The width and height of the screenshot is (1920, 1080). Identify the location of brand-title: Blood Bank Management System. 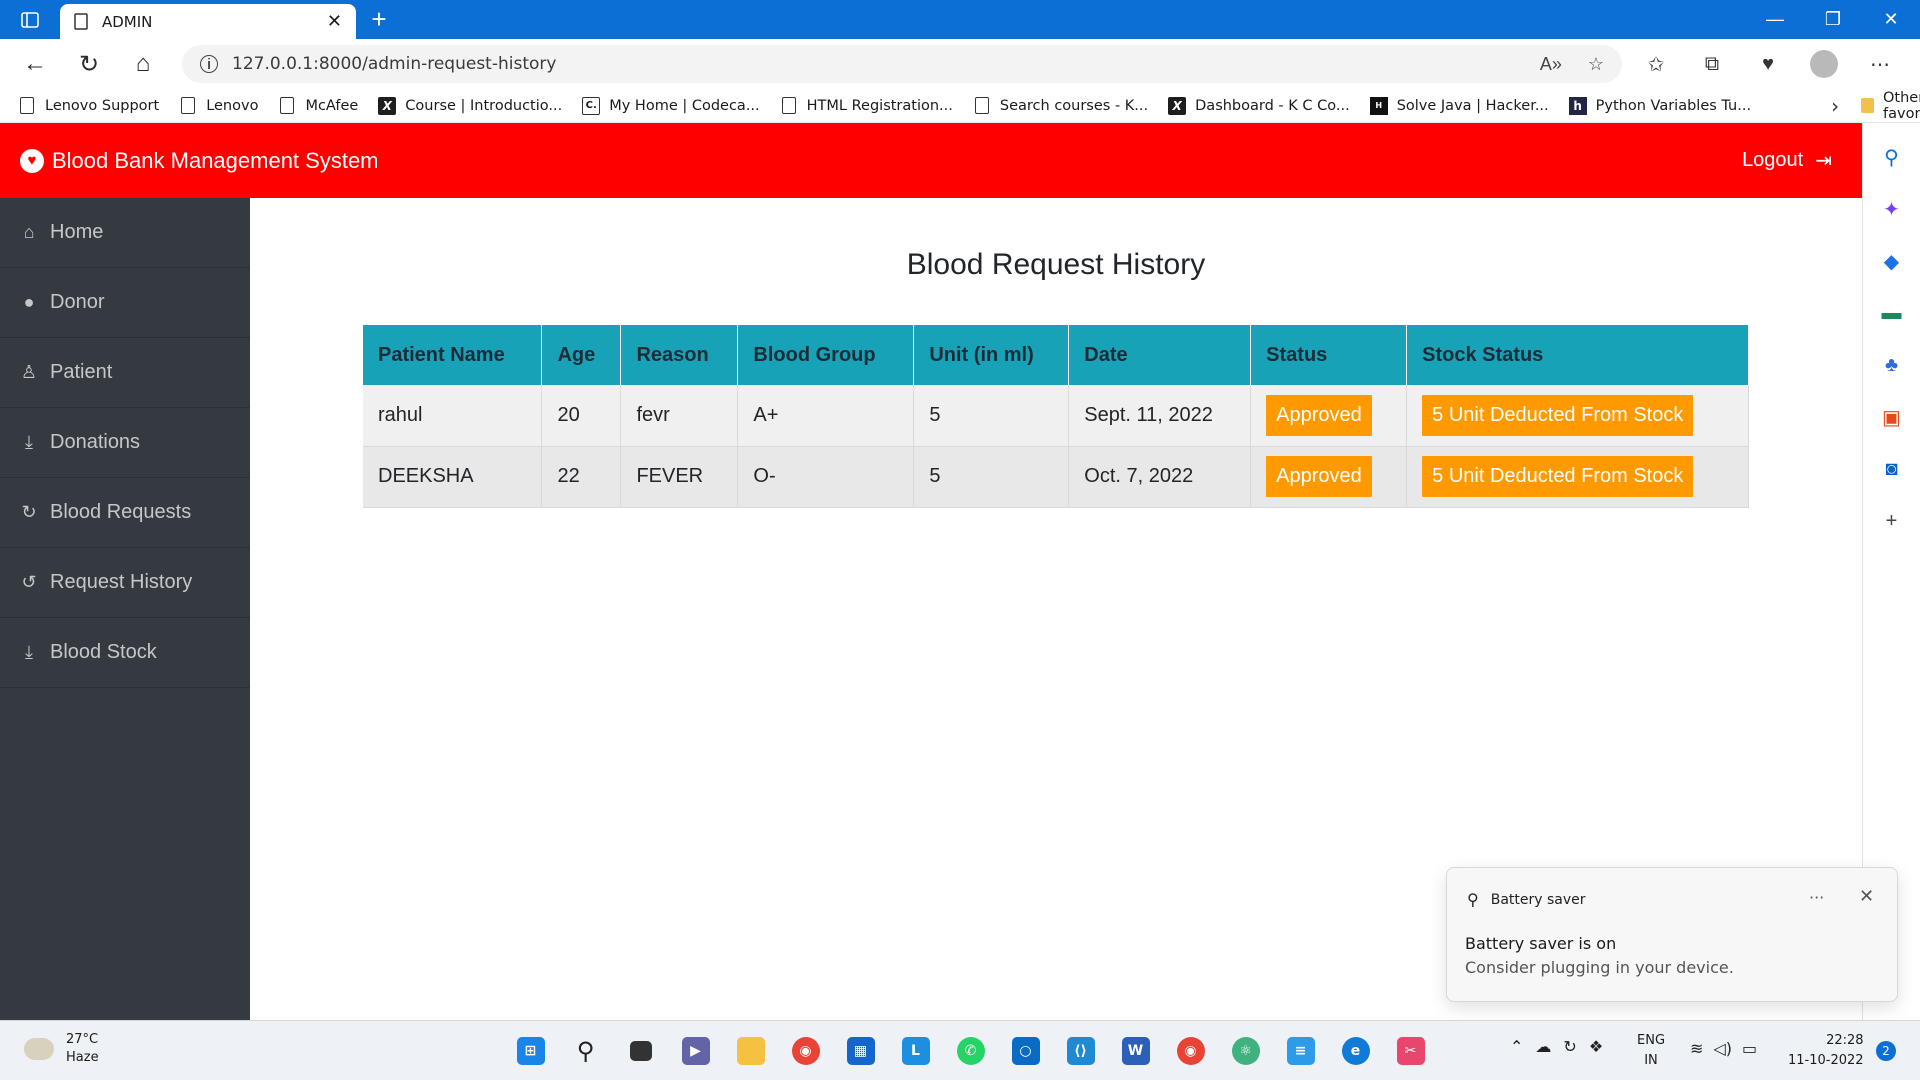
(215, 161).